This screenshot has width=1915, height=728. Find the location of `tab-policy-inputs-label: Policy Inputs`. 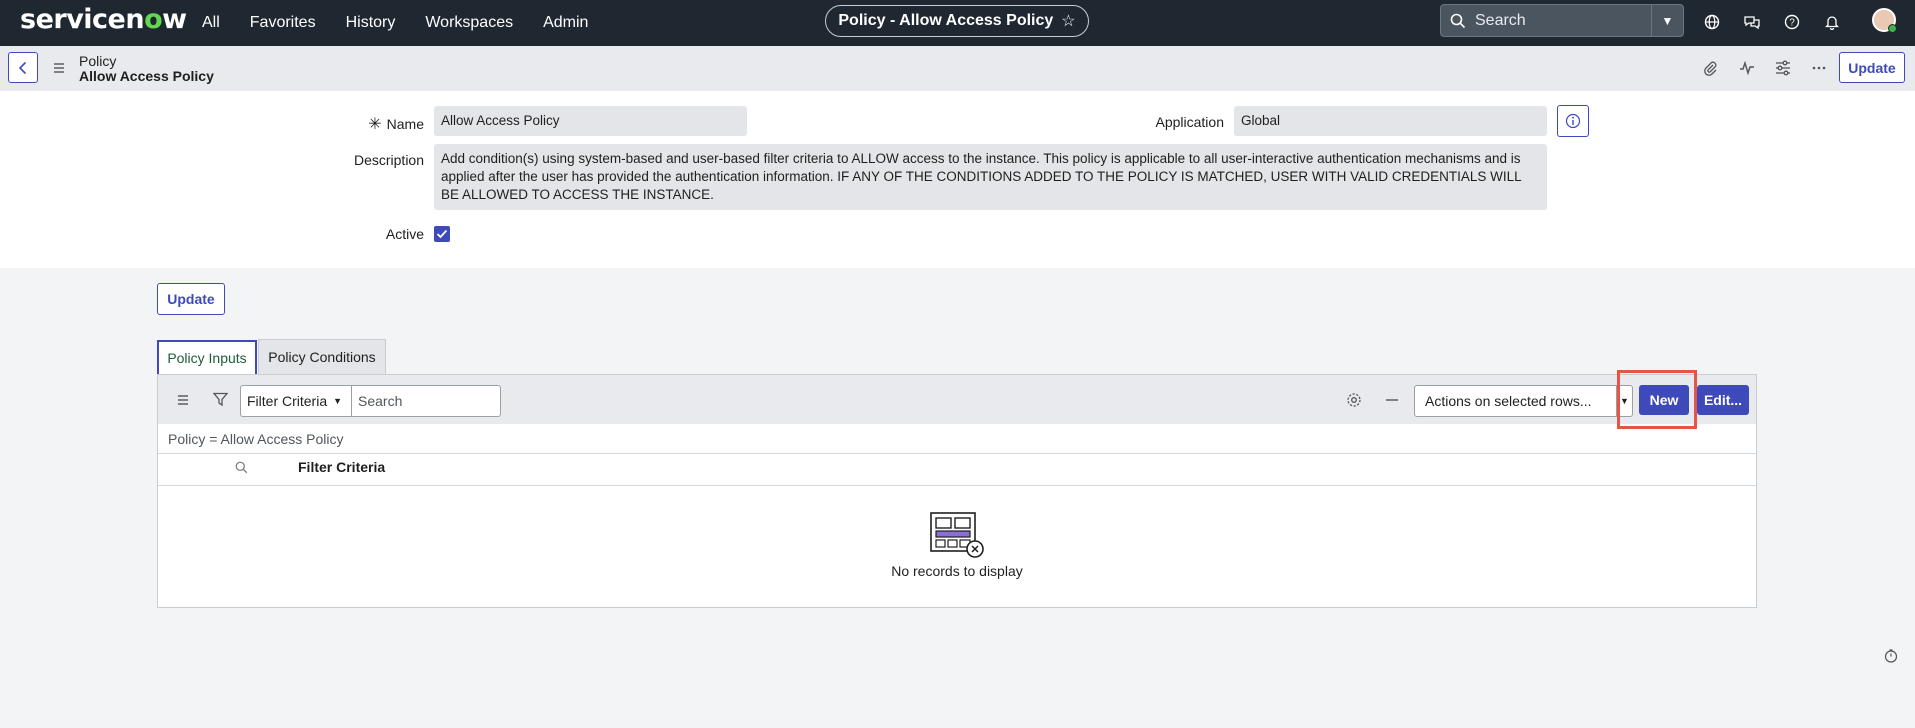

tab-policy-inputs-label: Policy Inputs is located at coordinates (207, 358).